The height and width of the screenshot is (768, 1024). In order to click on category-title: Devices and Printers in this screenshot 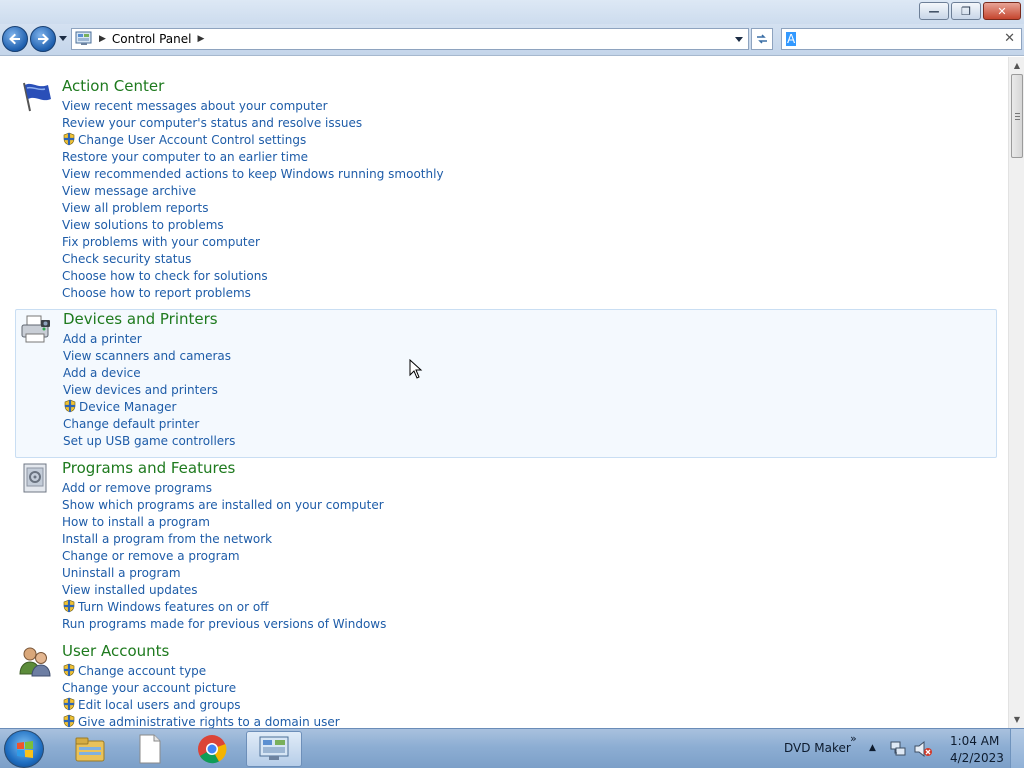, I will do `click(140, 319)`.